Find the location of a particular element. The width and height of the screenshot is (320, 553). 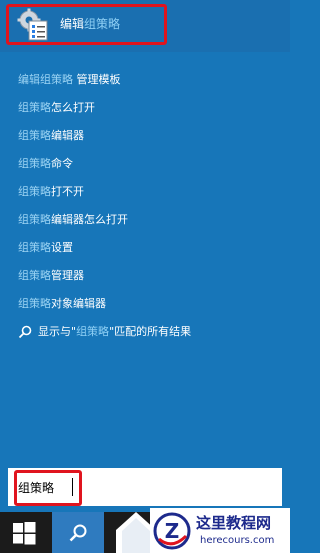

suggestion-item: 组策略编辑器怎么打开 is located at coordinates (73, 220).